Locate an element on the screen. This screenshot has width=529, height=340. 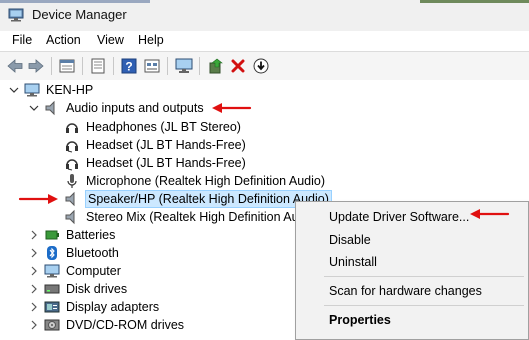
tree-device-headphones: Headphones (JL BT Stereo) is located at coordinates (152, 127).